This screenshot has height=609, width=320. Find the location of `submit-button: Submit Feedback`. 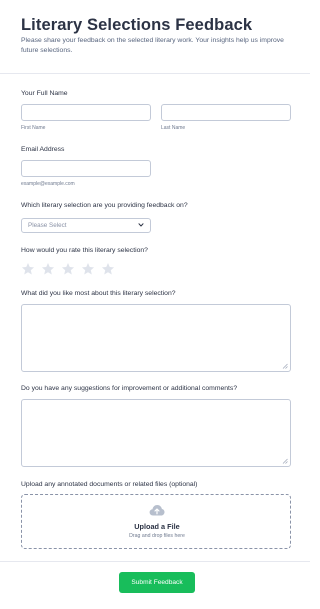

submit-button: Submit Feedback is located at coordinates (157, 582).